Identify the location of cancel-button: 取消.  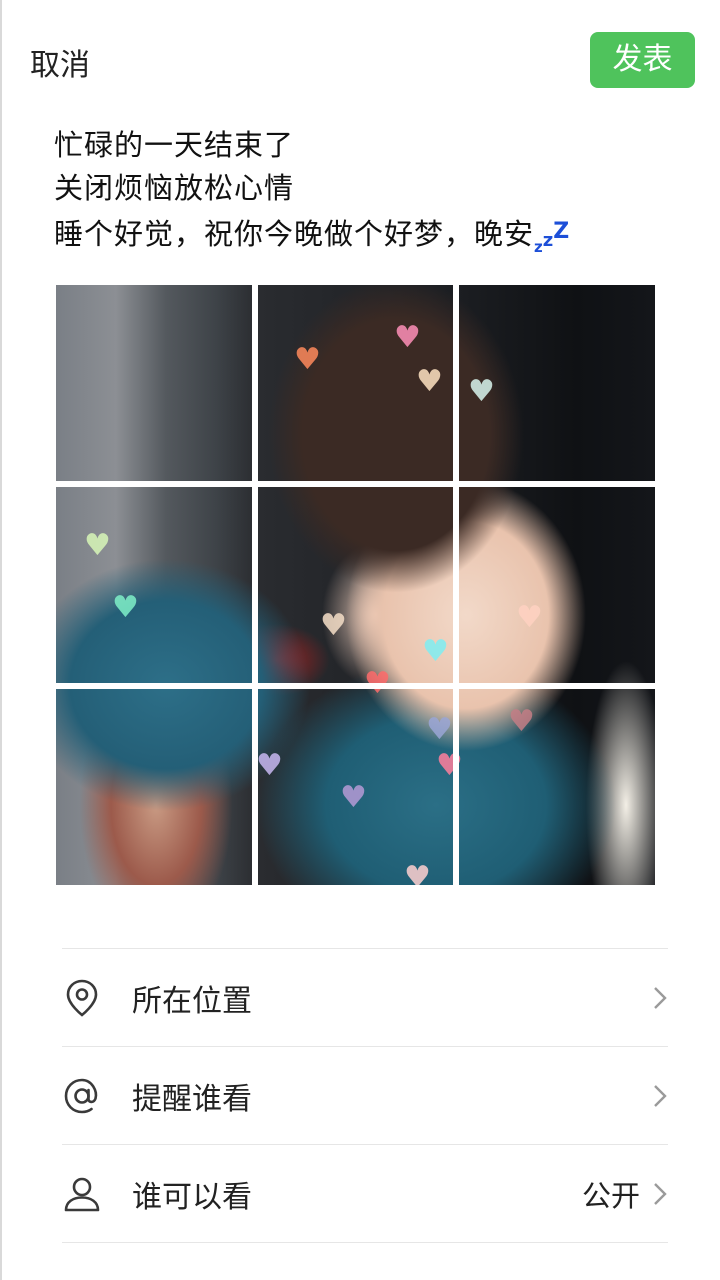
(60, 62).